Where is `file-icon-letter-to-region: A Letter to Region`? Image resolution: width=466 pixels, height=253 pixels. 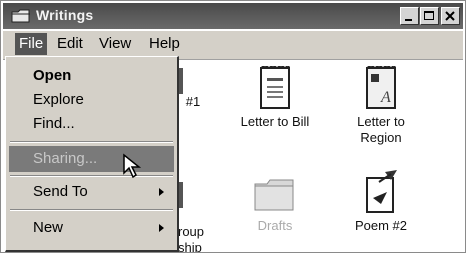 file-icon-letter-to-region: A Letter to Region is located at coordinates (381, 106).